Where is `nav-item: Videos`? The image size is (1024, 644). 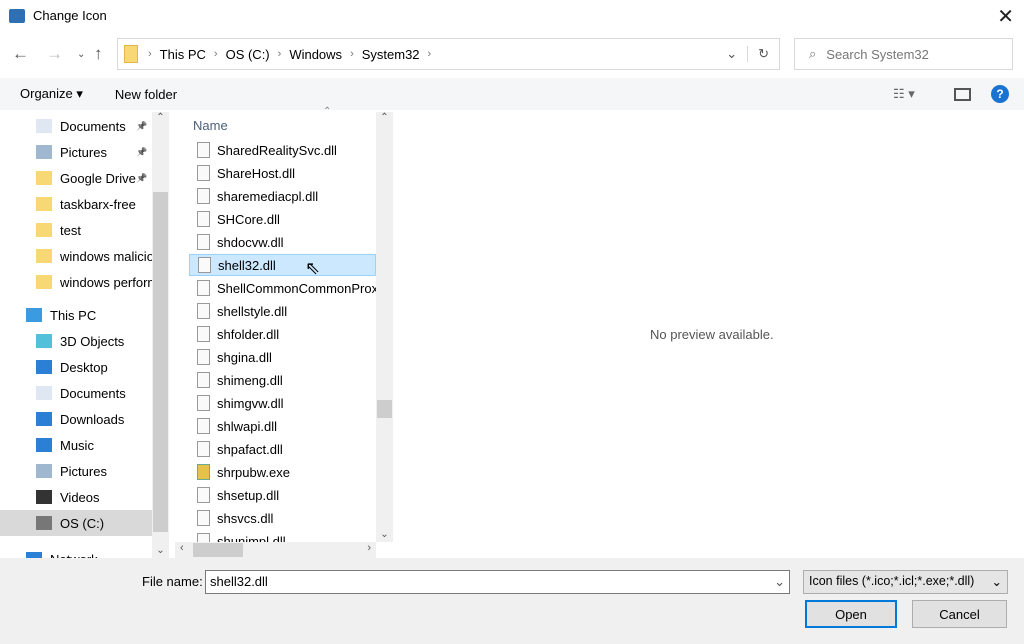 nav-item: Videos is located at coordinates (76, 497).